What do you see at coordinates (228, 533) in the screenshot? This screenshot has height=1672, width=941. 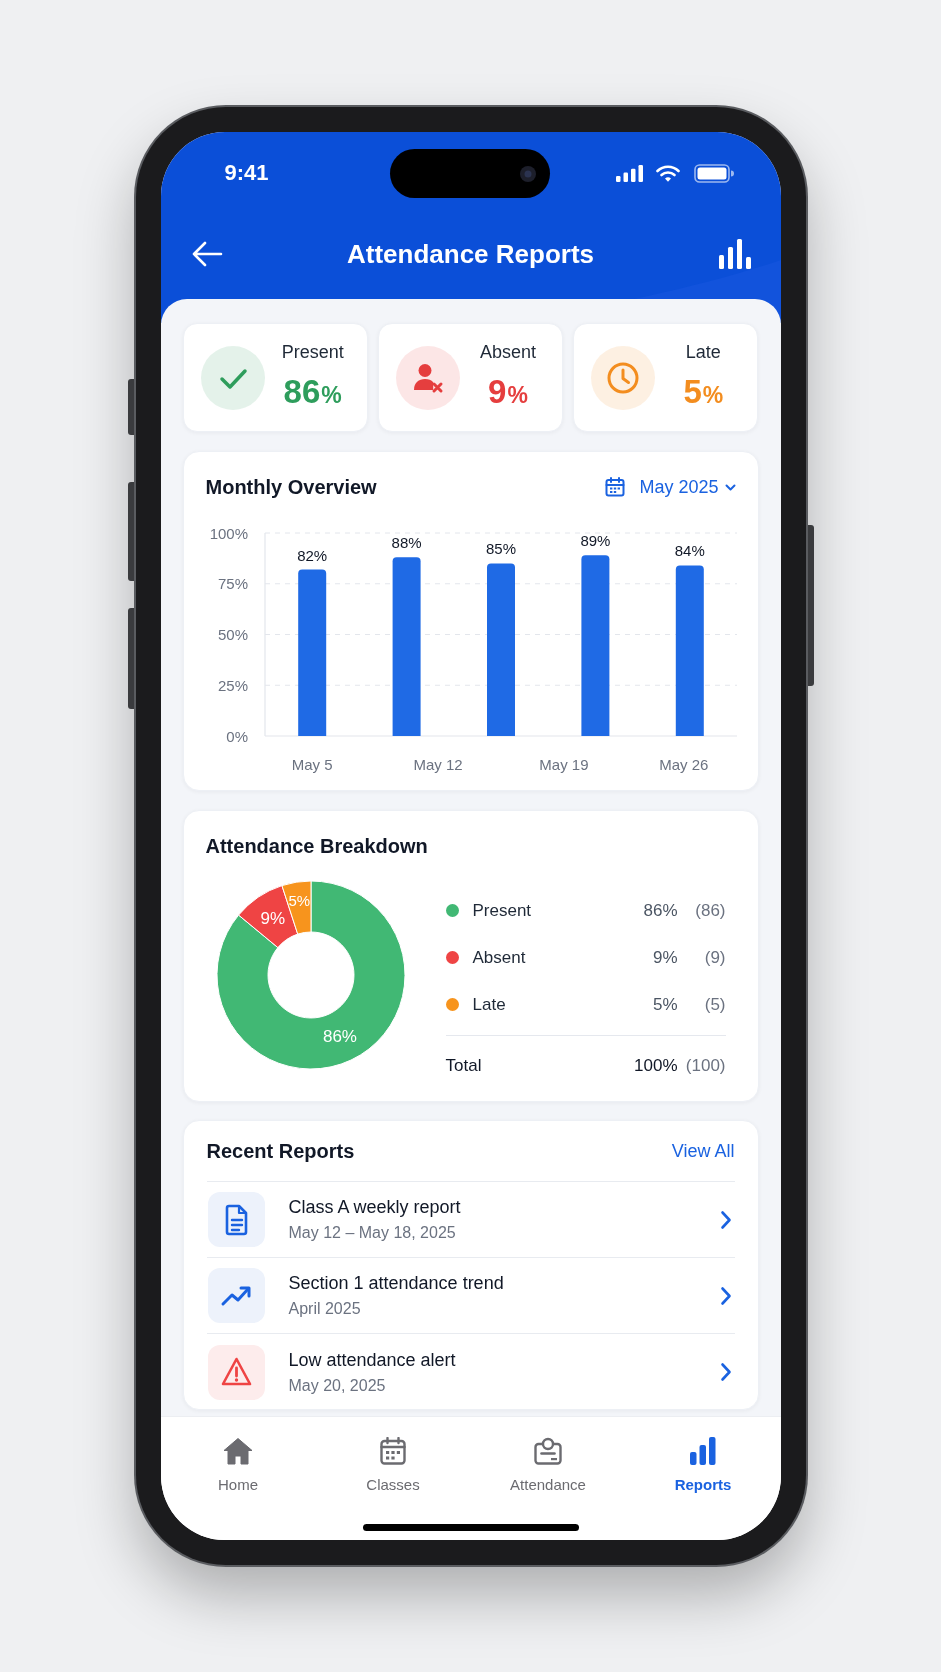 I see `y-axis-label: 100%` at bounding box center [228, 533].